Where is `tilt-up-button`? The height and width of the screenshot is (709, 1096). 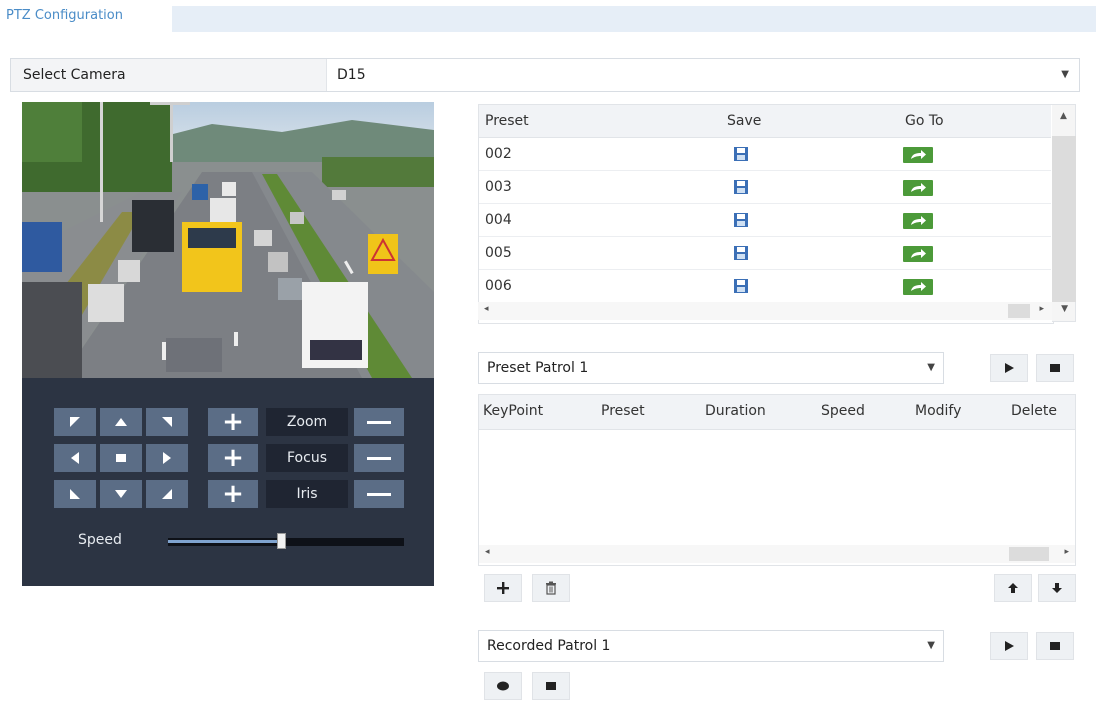 tilt-up-button is located at coordinates (121, 422).